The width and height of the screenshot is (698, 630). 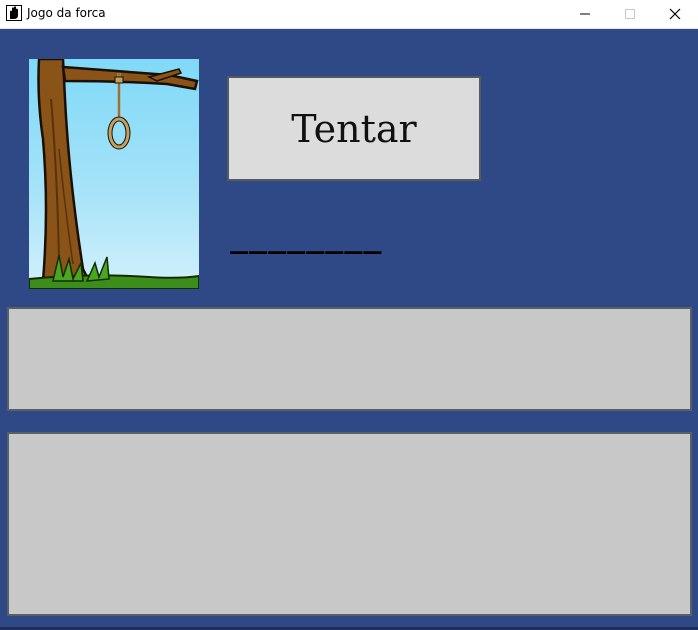 I want to click on maximize-icon, so click(x=630, y=14).